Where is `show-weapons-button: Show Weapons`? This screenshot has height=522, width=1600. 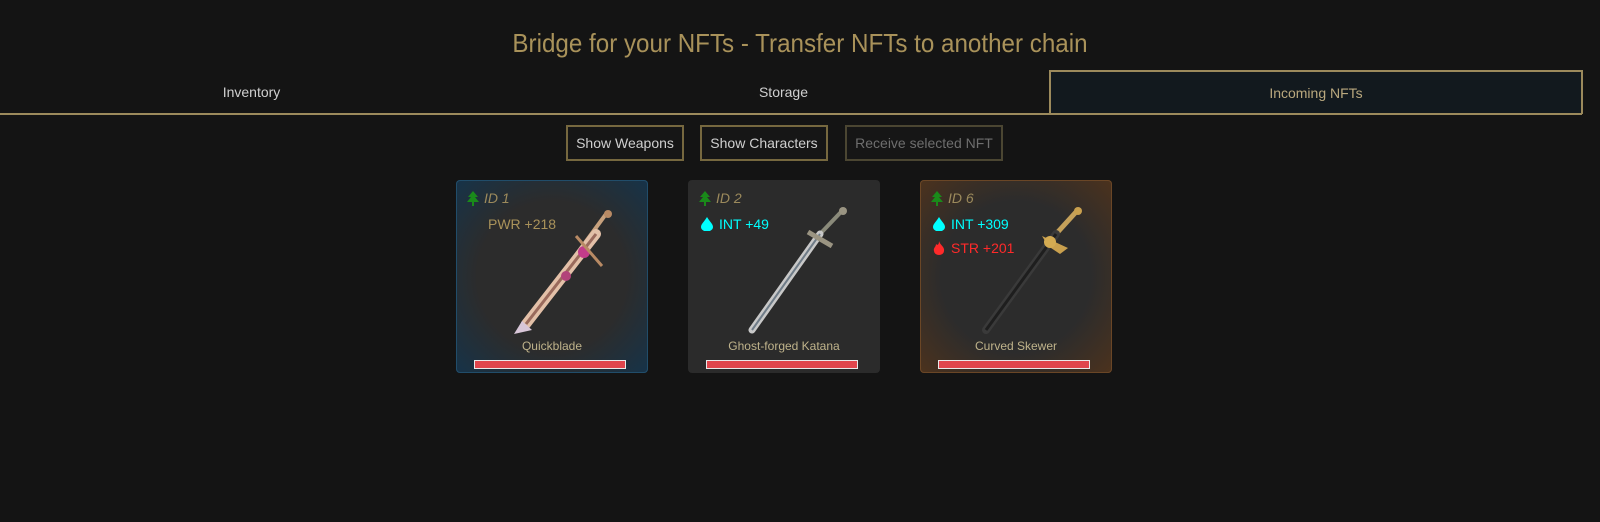
show-weapons-button: Show Weapons is located at coordinates (625, 143).